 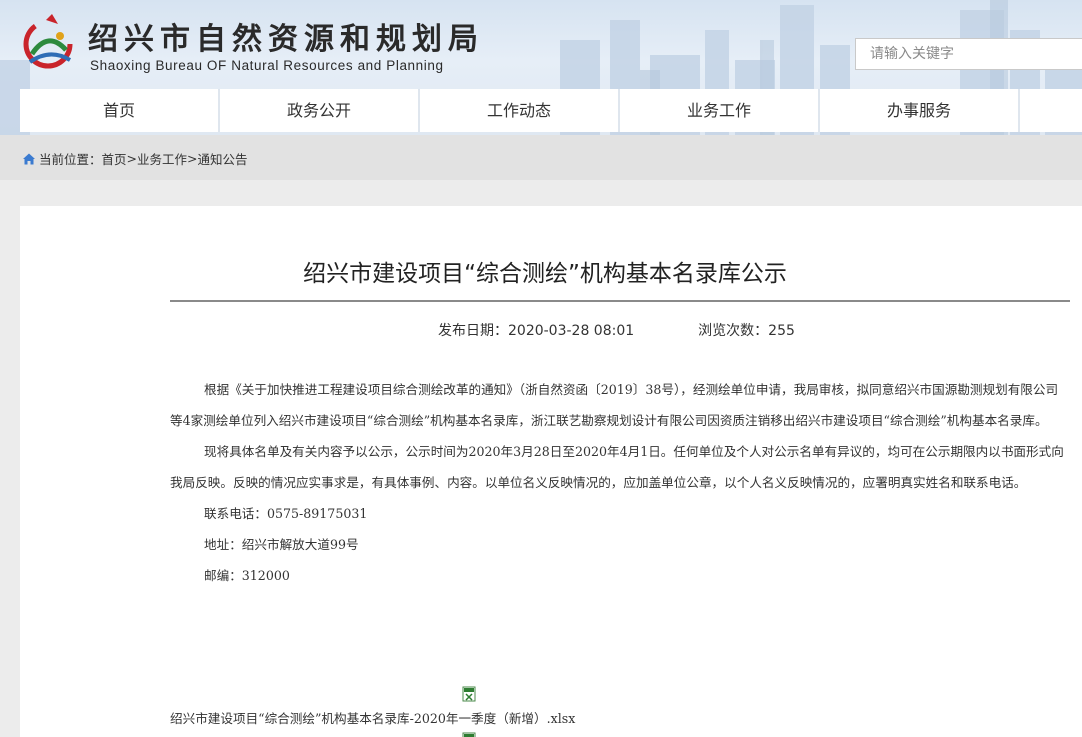 What do you see at coordinates (920, 110) in the screenshot?
I see `nav-item-services: 办事服务` at bounding box center [920, 110].